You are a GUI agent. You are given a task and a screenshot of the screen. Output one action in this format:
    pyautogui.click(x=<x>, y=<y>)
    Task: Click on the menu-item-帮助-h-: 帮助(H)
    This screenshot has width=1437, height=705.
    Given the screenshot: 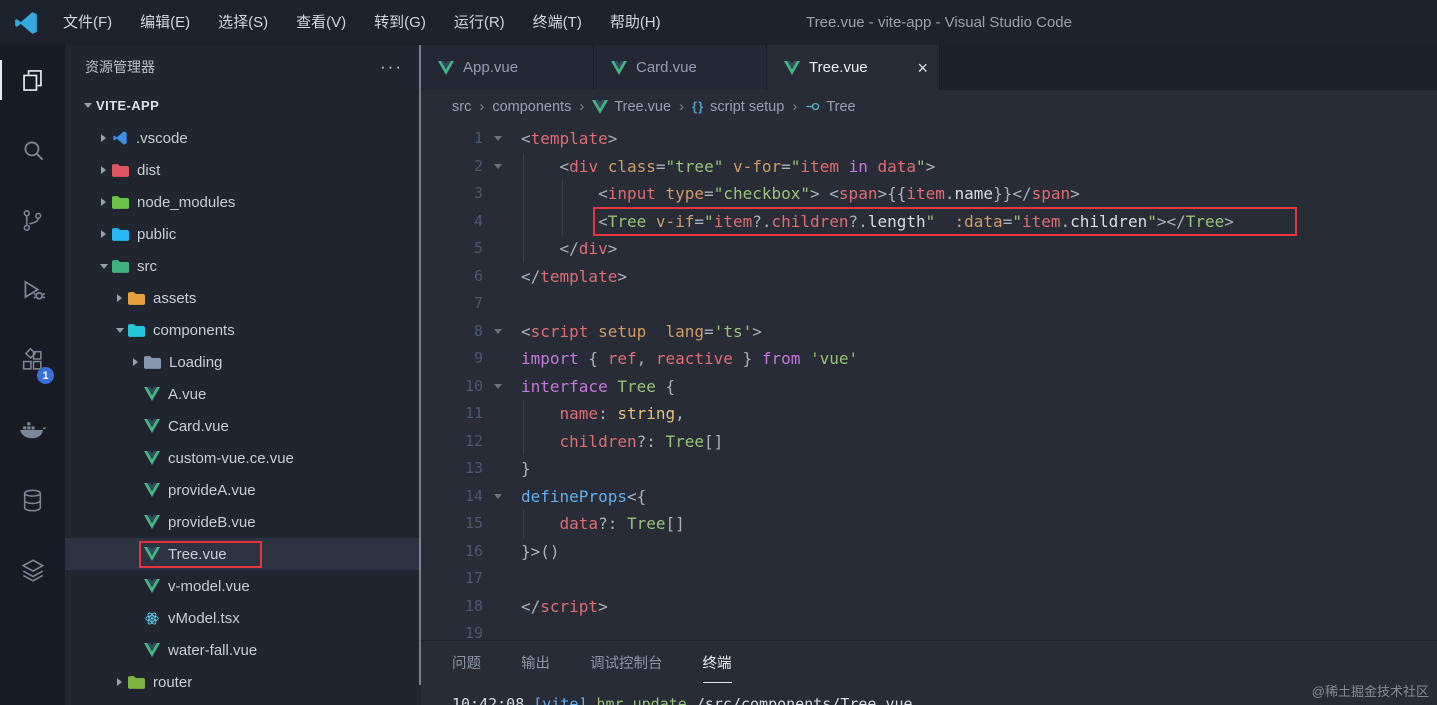 What is the action you would take?
    pyautogui.click(x=635, y=22)
    